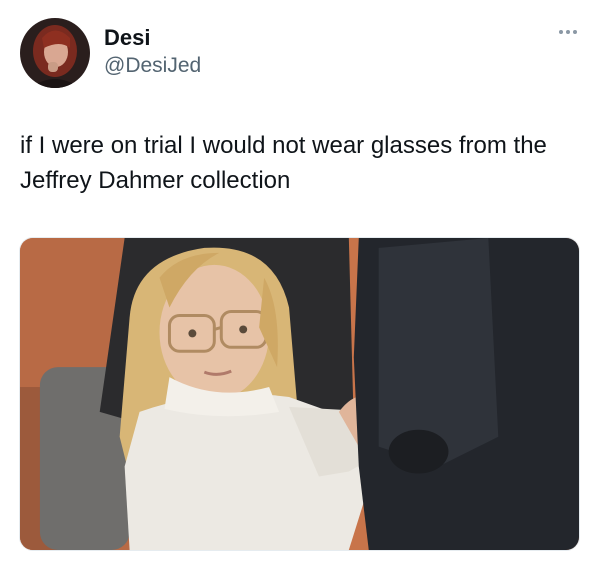 Image resolution: width=599 pixels, height=569 pixels. I want to click on author-display-name: Desi, so click(152, 38).